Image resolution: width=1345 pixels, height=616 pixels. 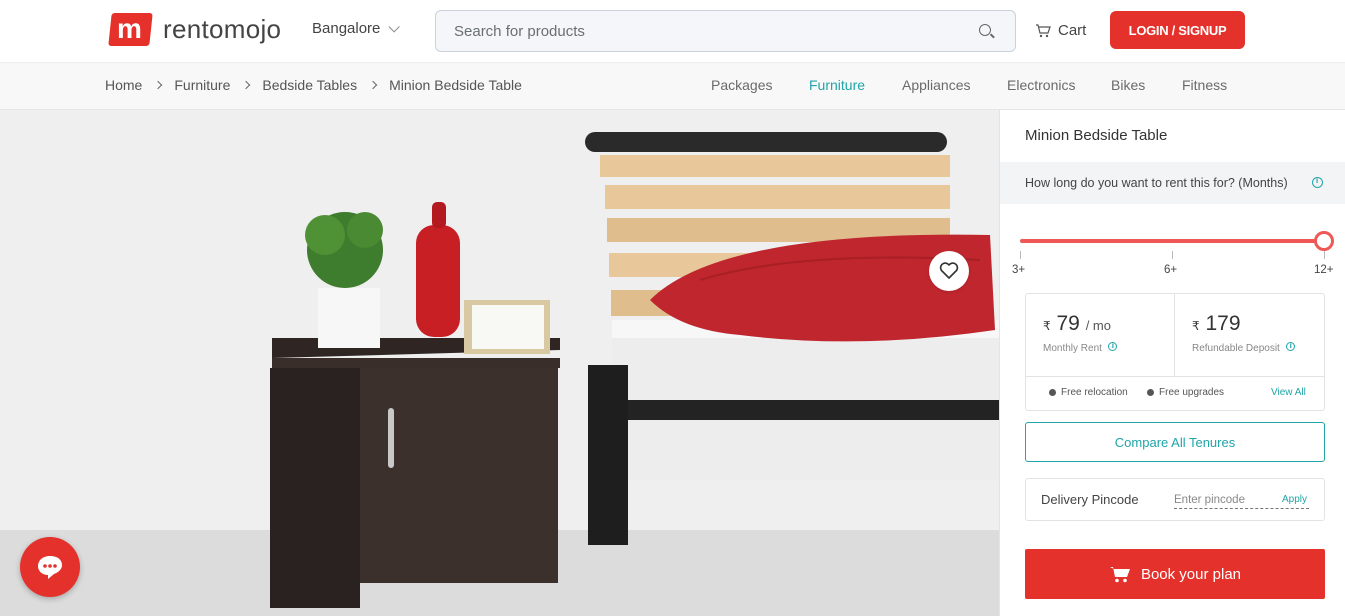 What do you see at coordinates (1324, 241) in the screenshot?
I see `tenure-slider-handle` at bounding box center [1324, 241].